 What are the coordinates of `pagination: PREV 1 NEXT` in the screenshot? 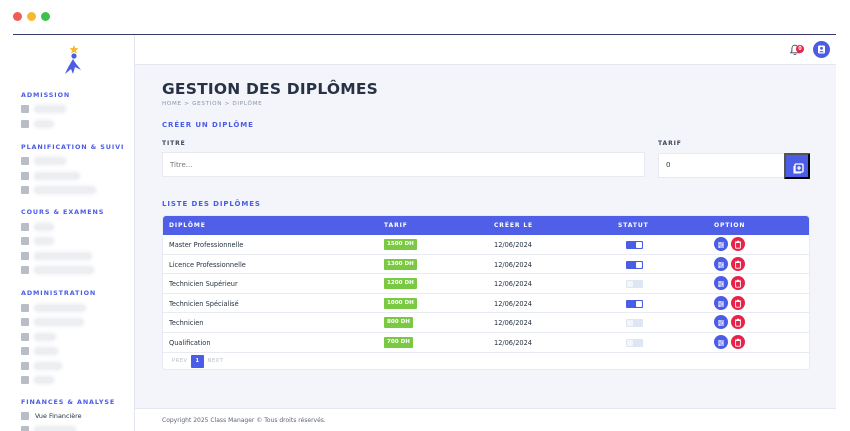 It's located at (197, 361).